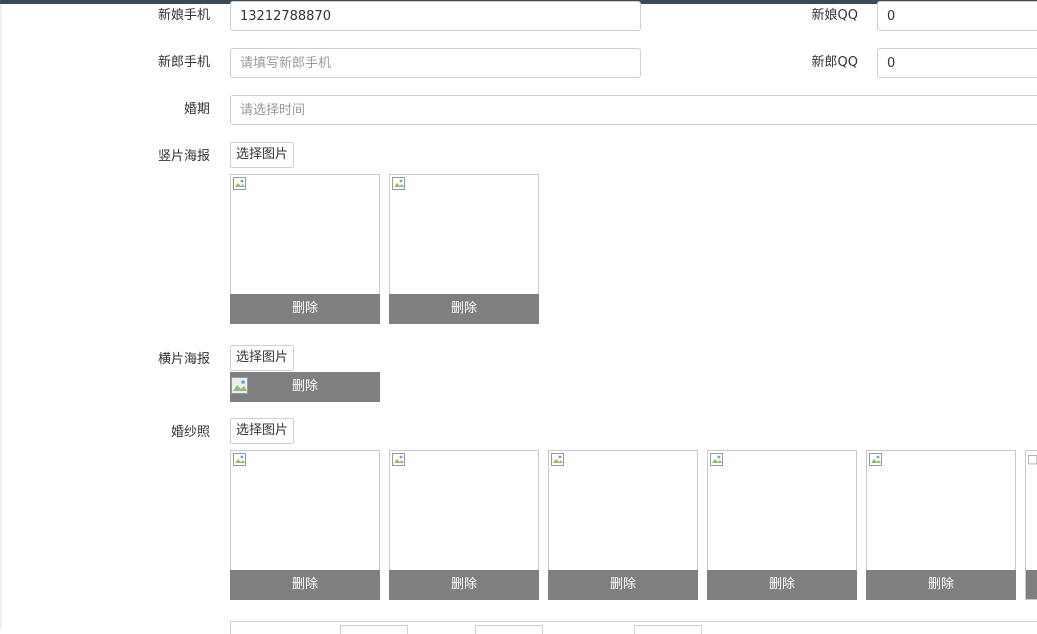  I want to click on sidebar-edge, so click(1, 316).